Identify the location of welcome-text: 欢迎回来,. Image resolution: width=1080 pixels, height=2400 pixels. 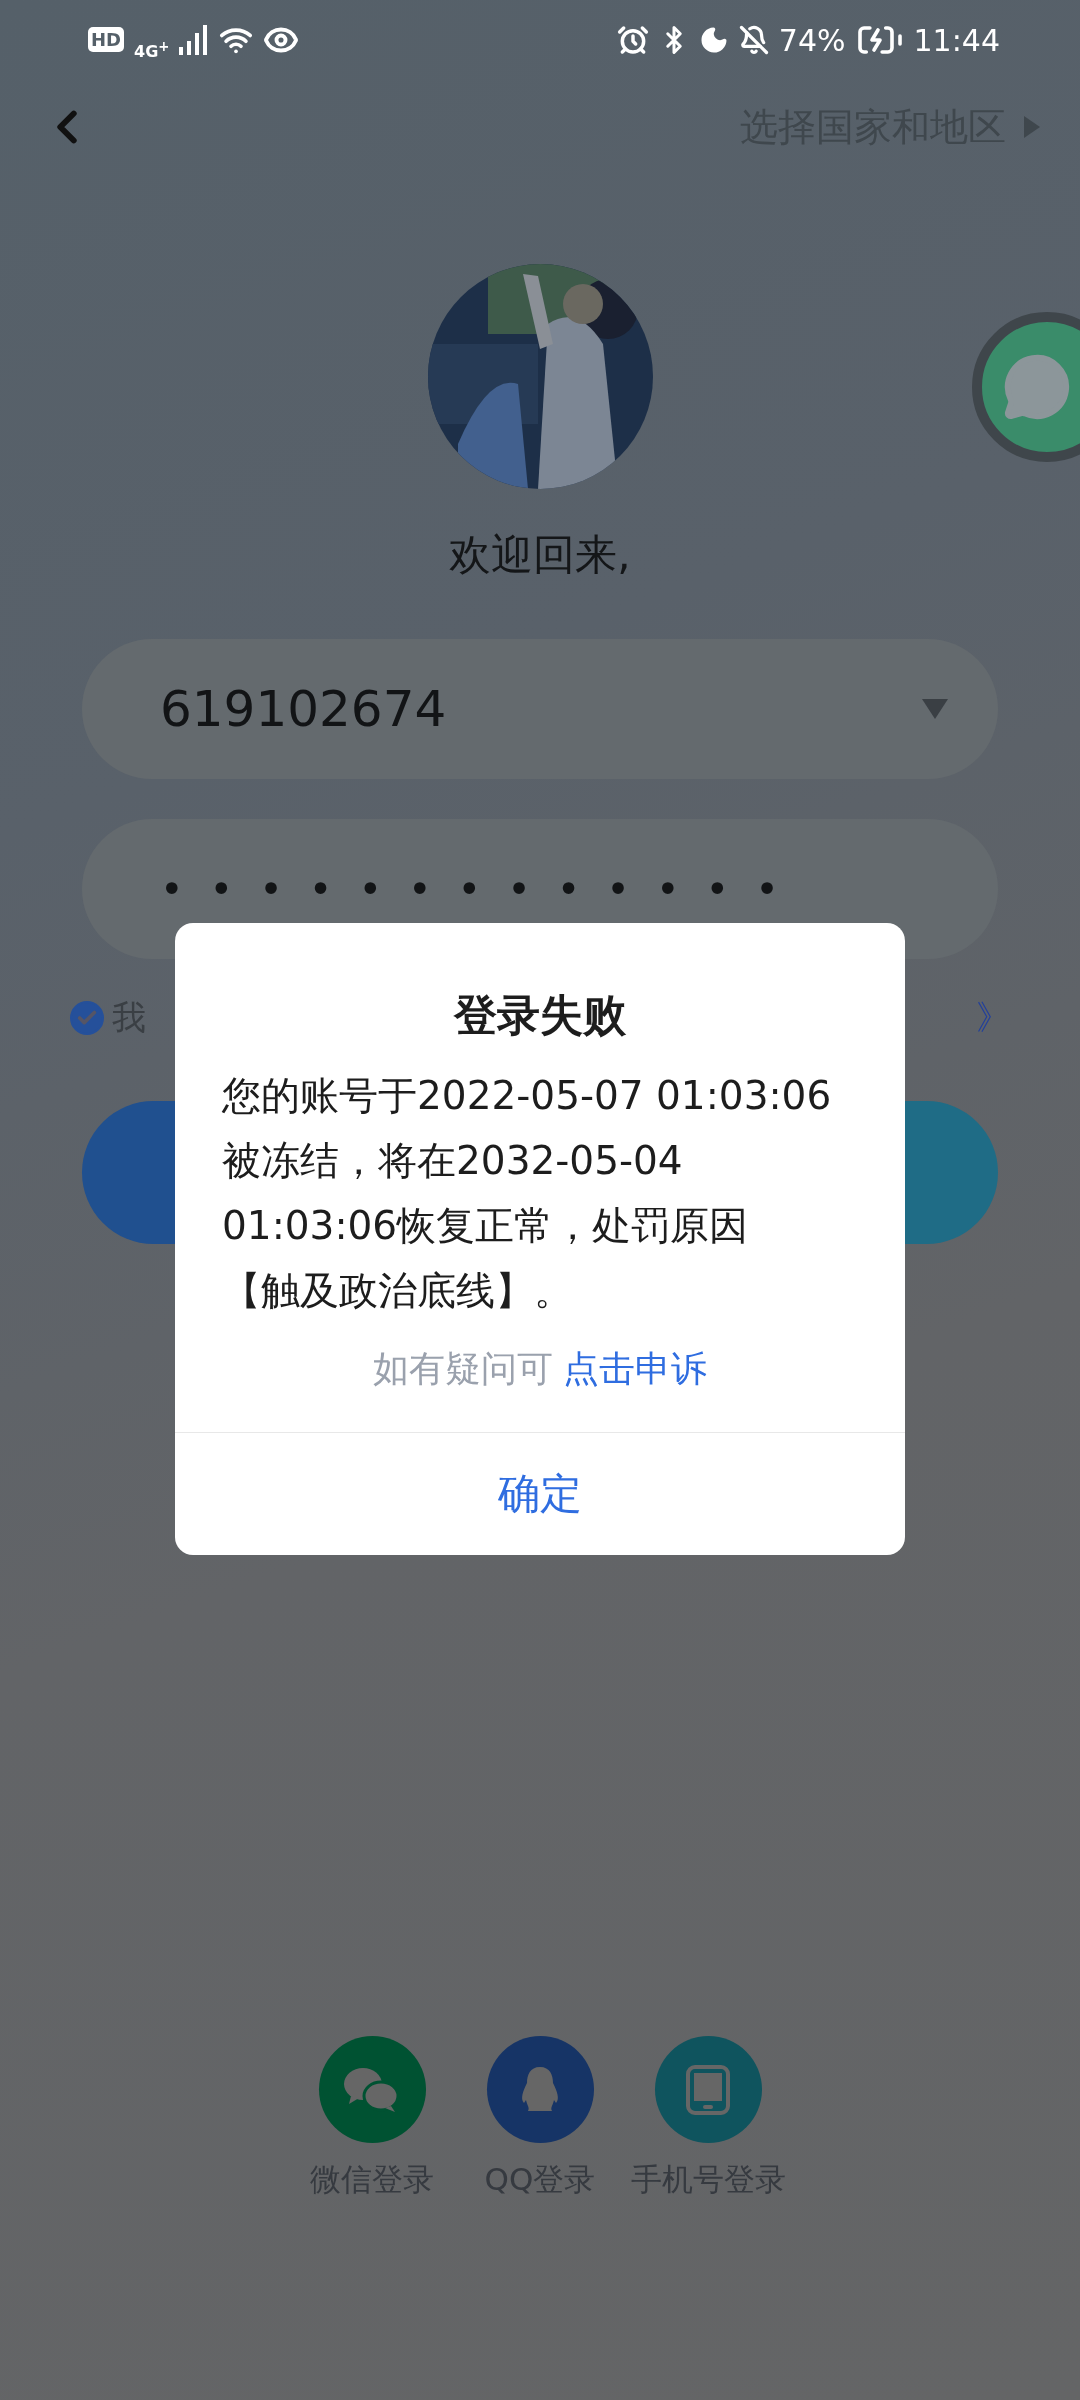
(540, 555).